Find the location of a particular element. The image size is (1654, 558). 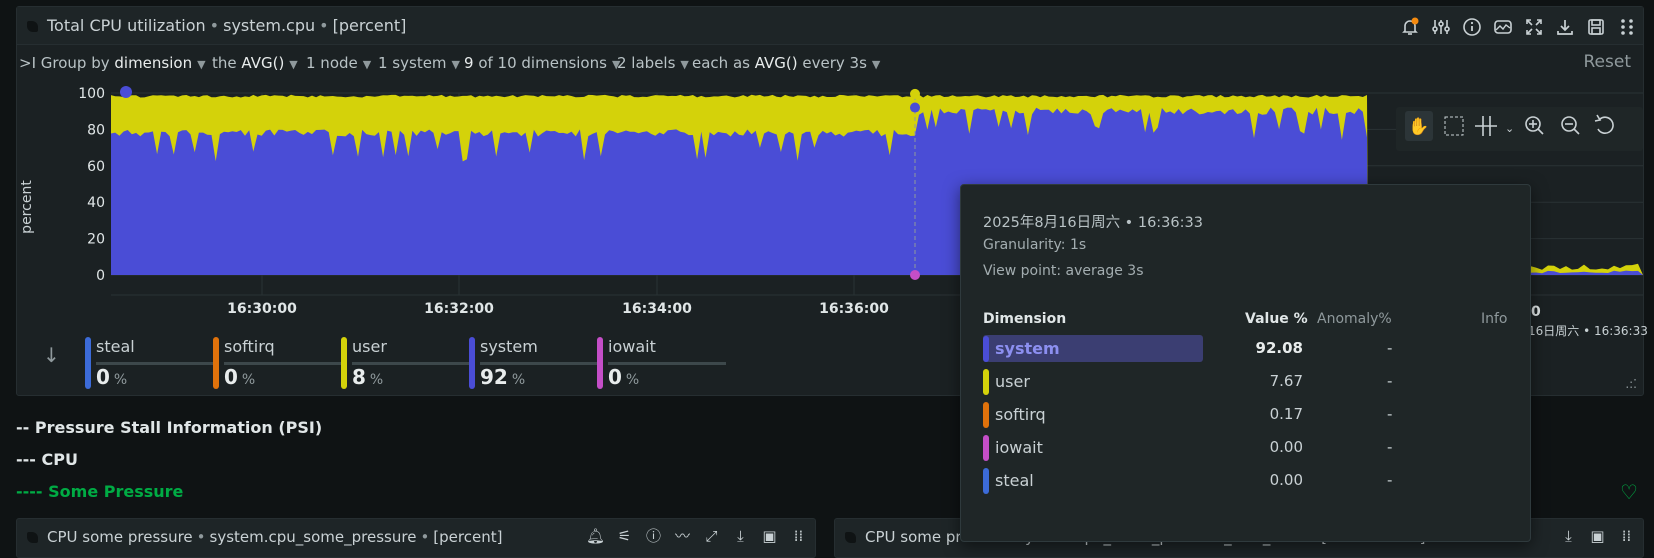

heart-icon: ♡ is located at coordinates (1629, 492).